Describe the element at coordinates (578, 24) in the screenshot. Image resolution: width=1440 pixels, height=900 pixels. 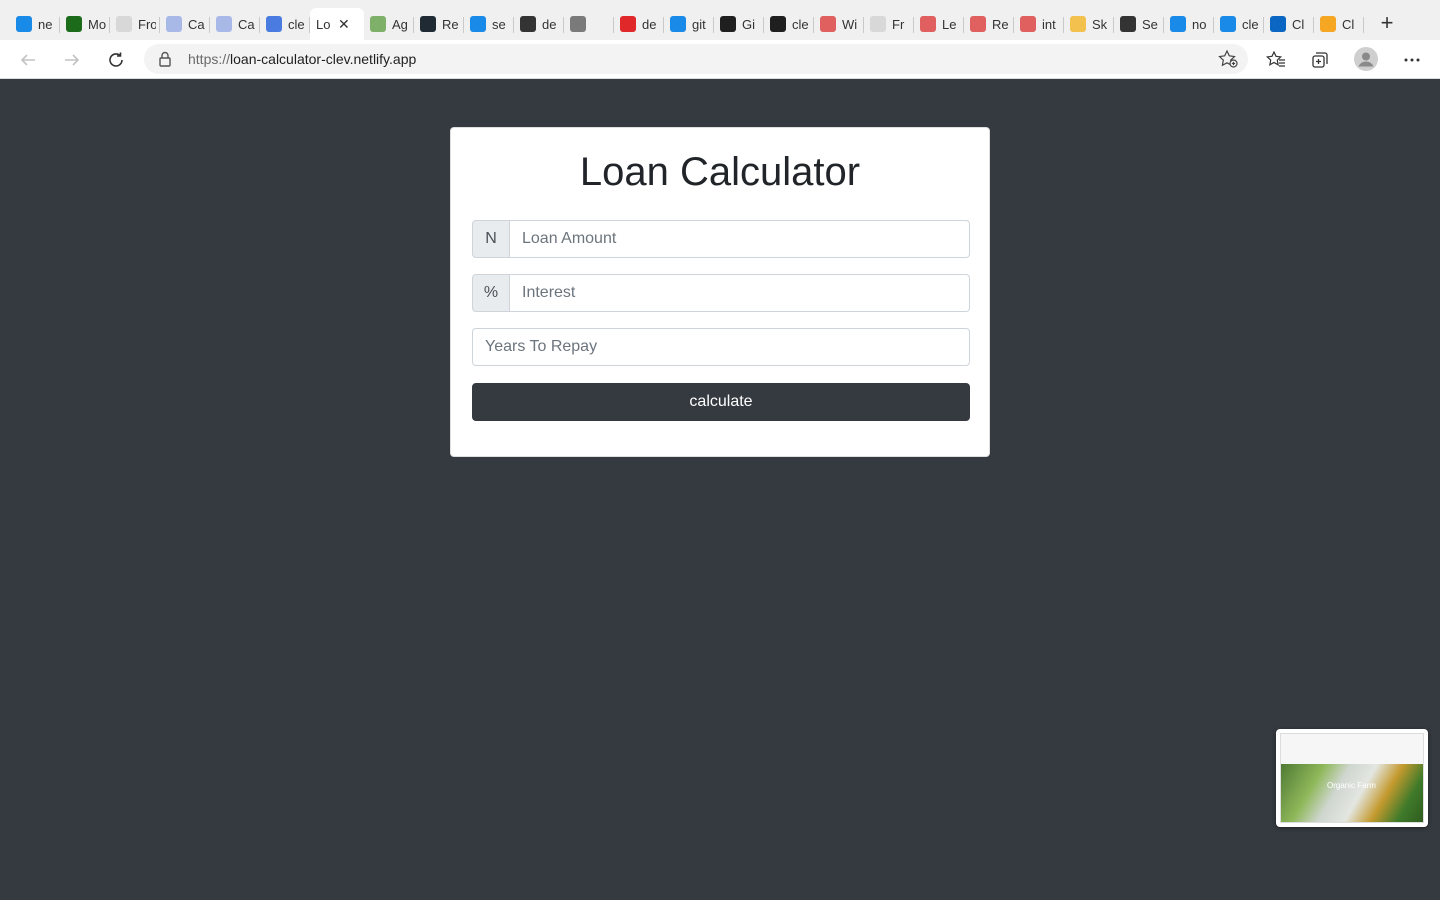
I see `chat-icon` at that location.